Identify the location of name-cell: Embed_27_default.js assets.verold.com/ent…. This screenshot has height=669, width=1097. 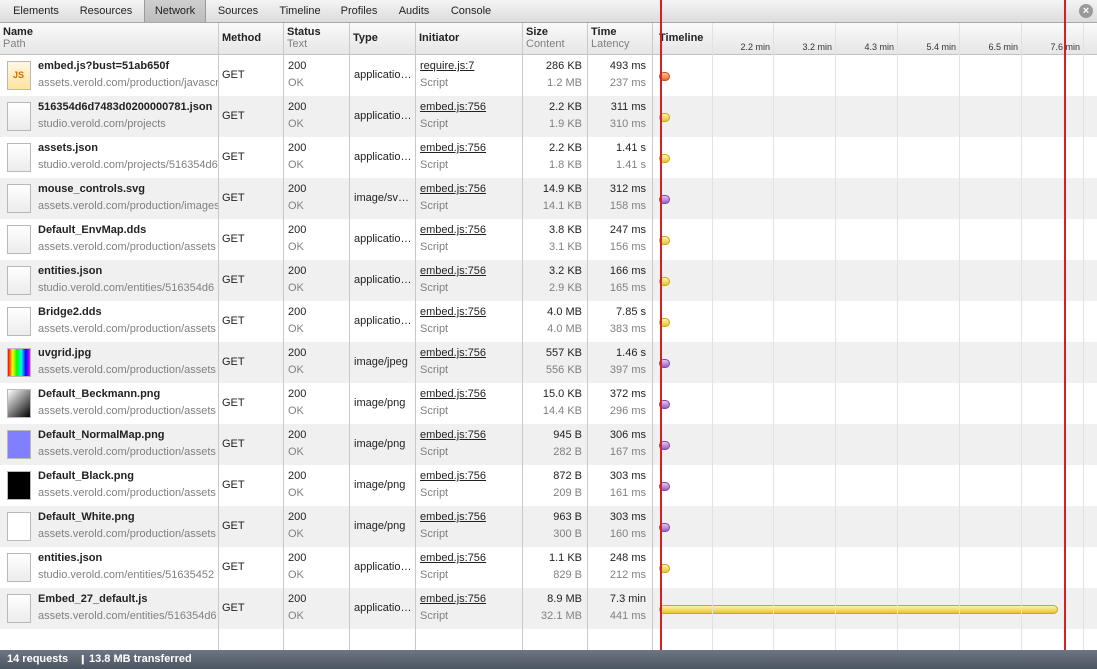
(109, 608).